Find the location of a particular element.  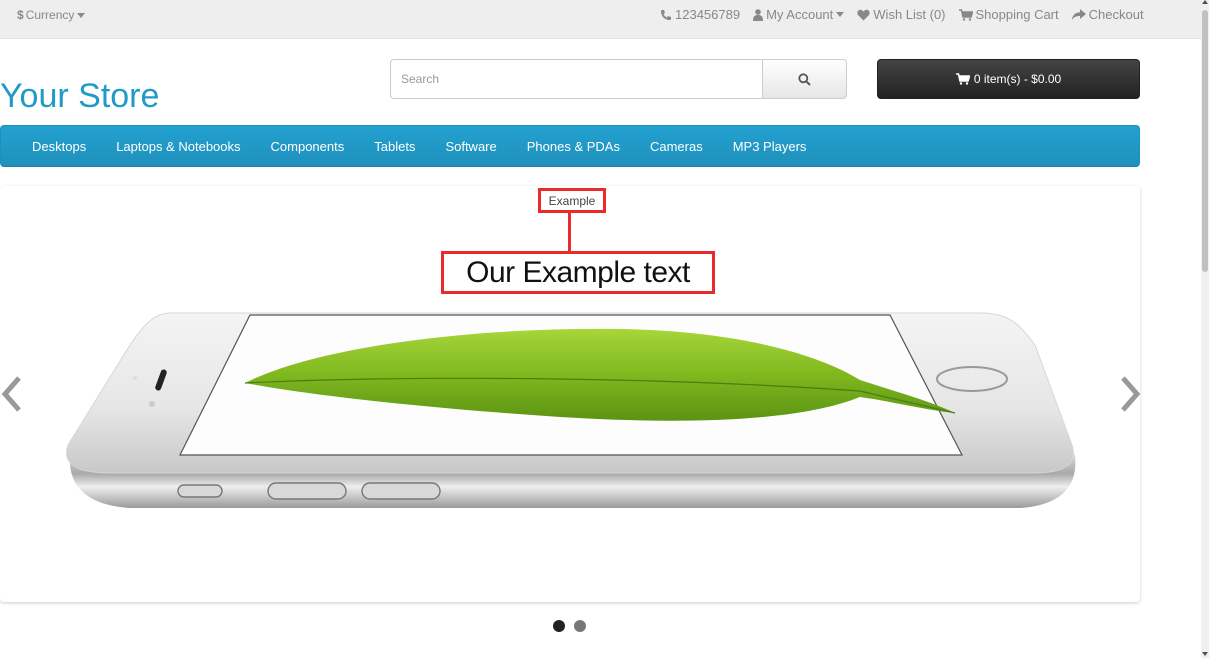

shopping-cart-label: Shopping Cart is located at coordinates (1017, 14).